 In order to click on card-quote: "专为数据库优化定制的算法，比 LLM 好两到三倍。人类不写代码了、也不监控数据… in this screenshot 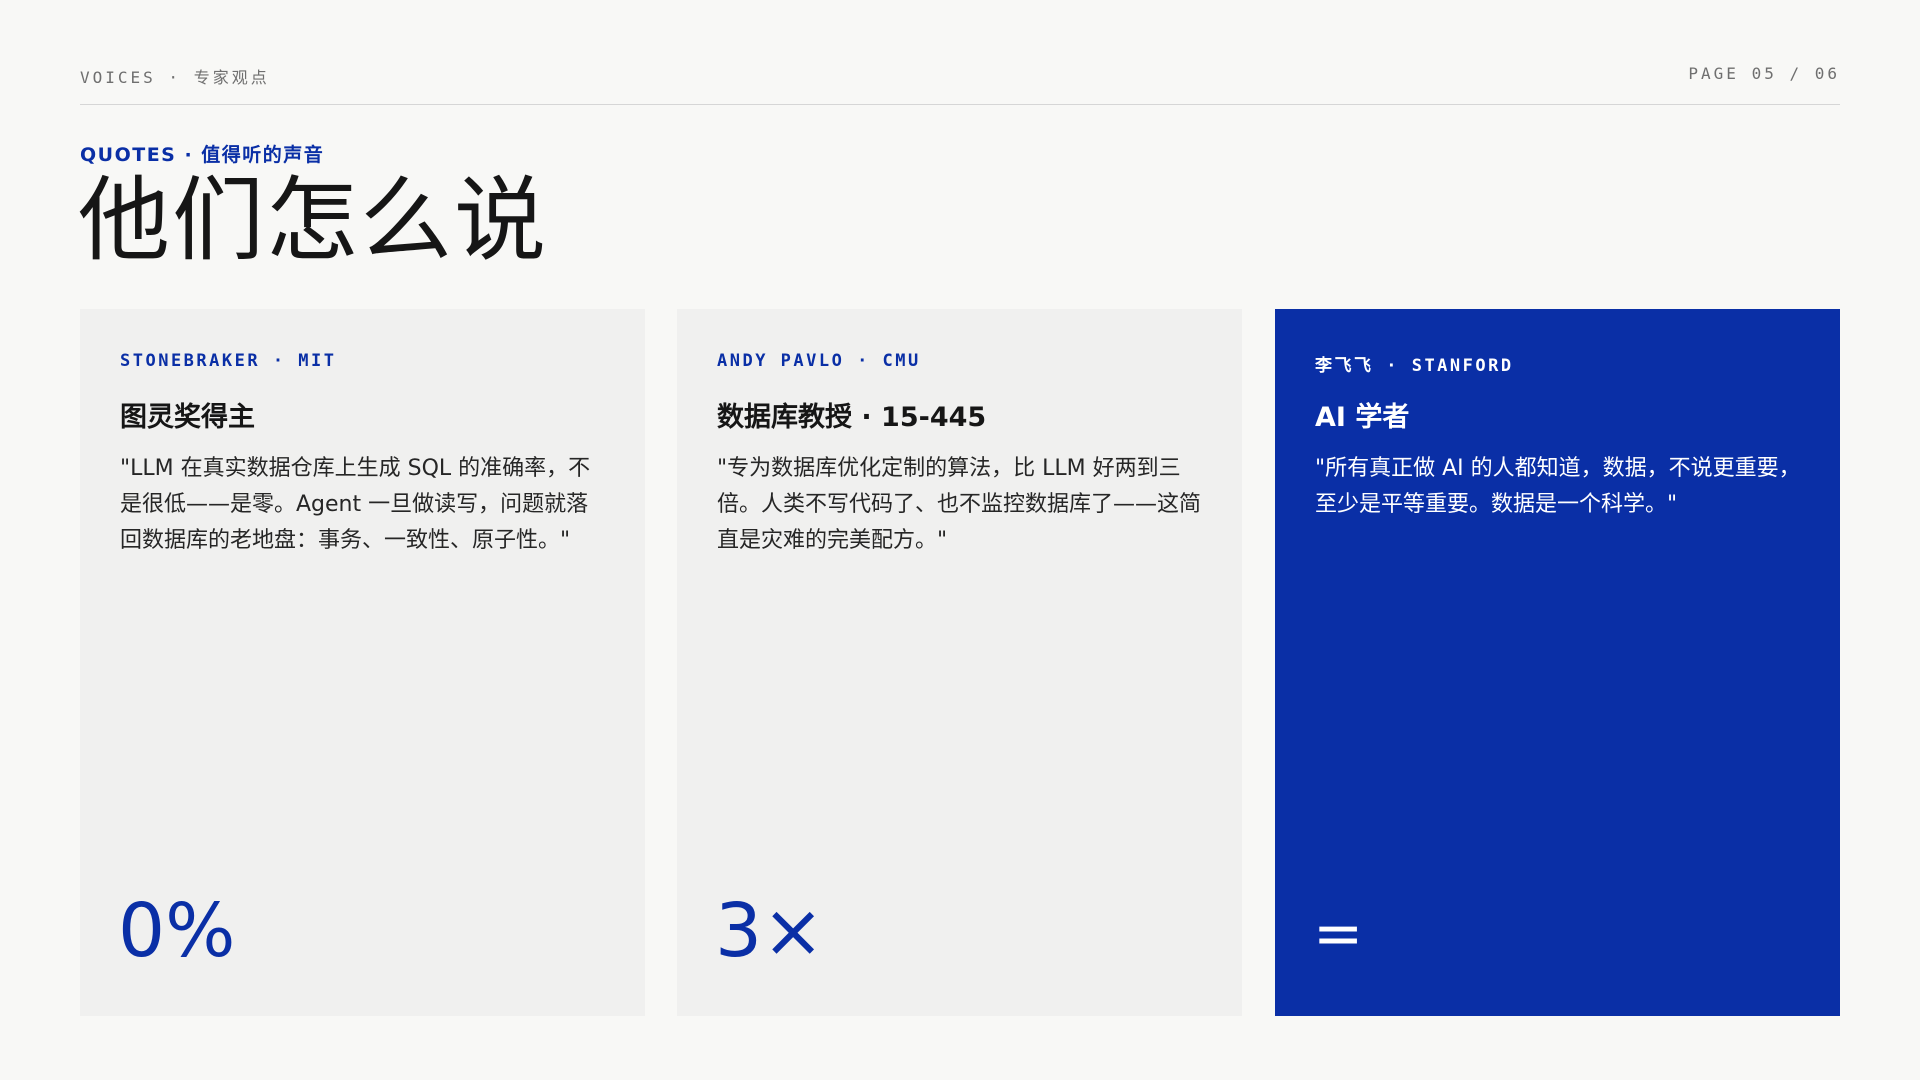, I will do `click(959, 504)`.